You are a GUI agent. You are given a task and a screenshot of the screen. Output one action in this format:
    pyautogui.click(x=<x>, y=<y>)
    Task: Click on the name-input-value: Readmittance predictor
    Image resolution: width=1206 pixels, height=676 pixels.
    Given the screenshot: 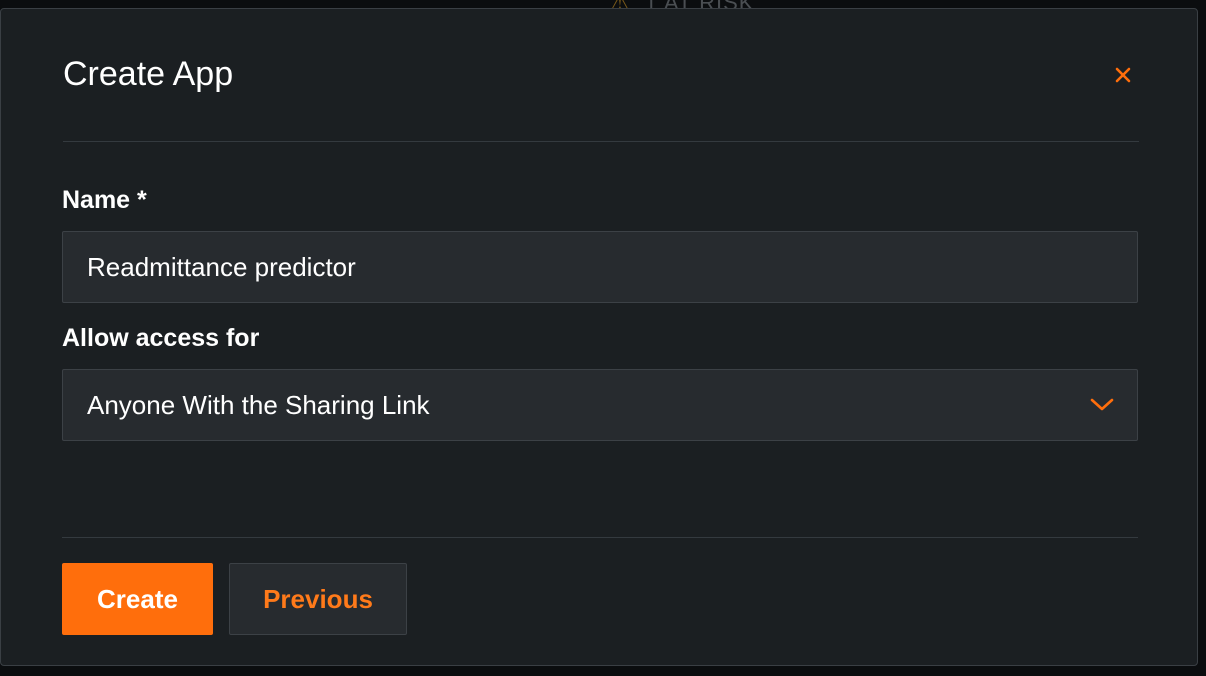 What is the action you would take?
    pyautogui.click(x=221, y=266)
    